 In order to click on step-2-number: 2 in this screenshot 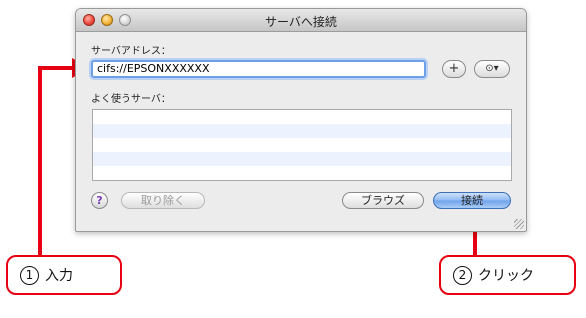, I will do `click(462, 275)`.